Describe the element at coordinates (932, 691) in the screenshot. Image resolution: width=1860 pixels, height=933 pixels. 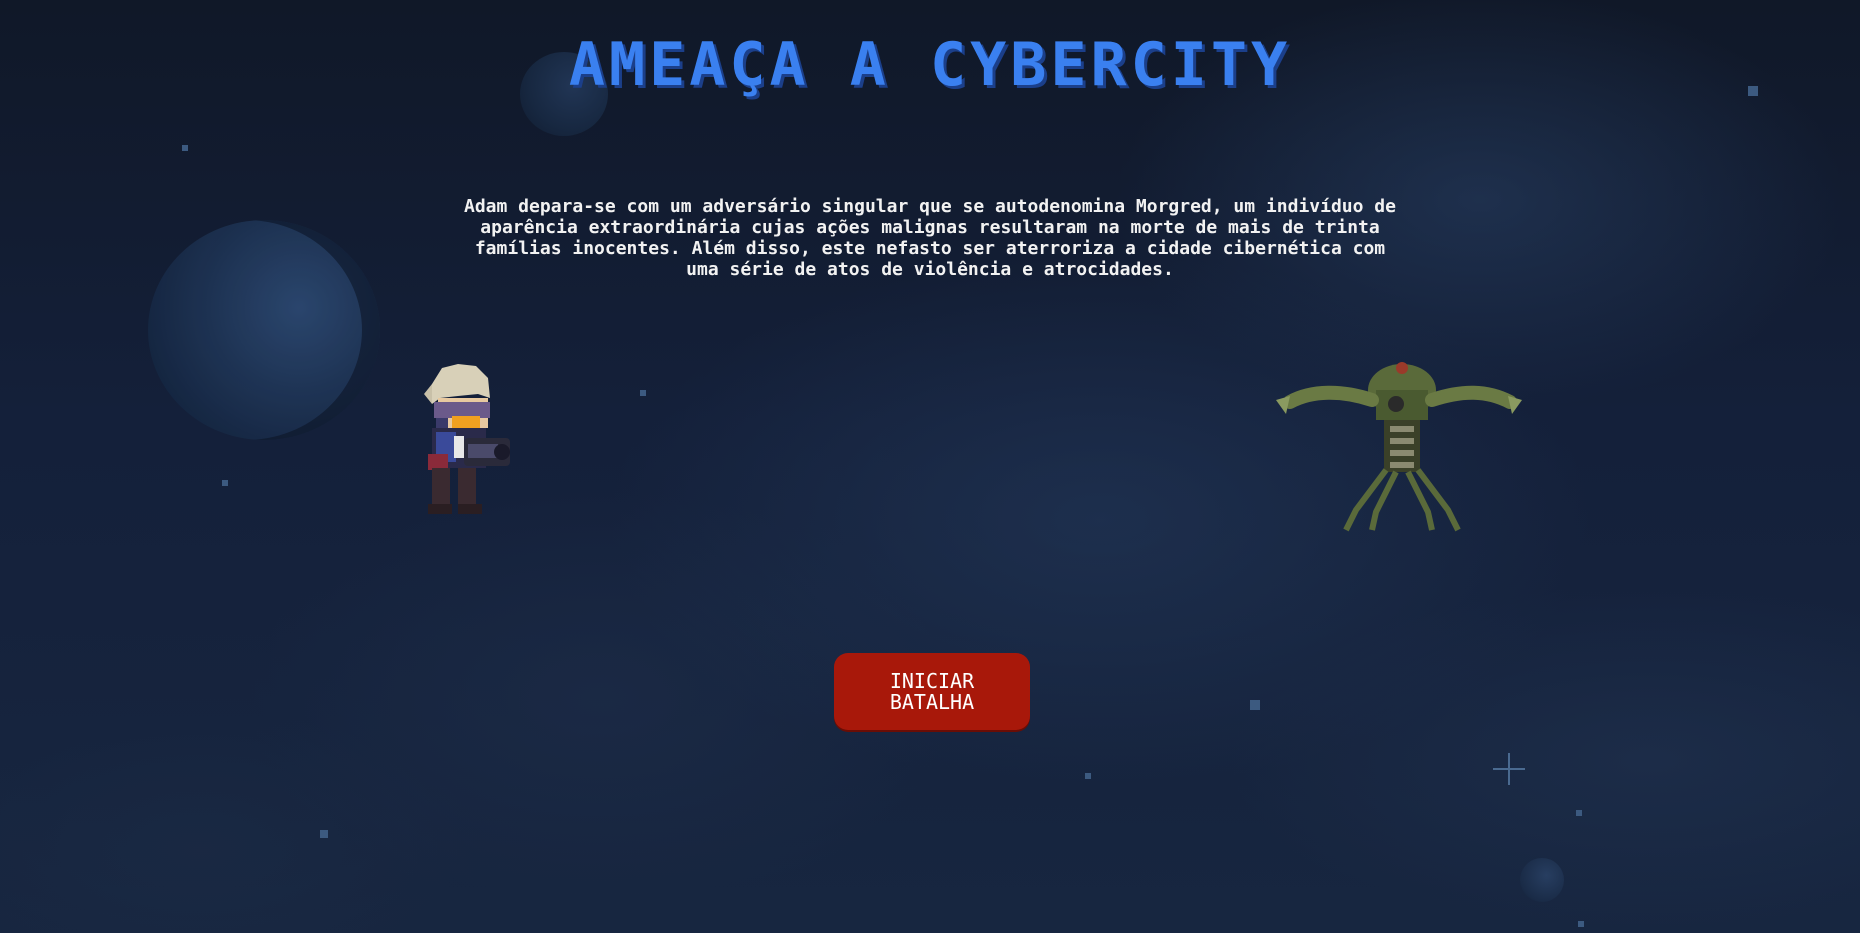
I see `start-battle-button: INICIAR BATALHA` at that location.